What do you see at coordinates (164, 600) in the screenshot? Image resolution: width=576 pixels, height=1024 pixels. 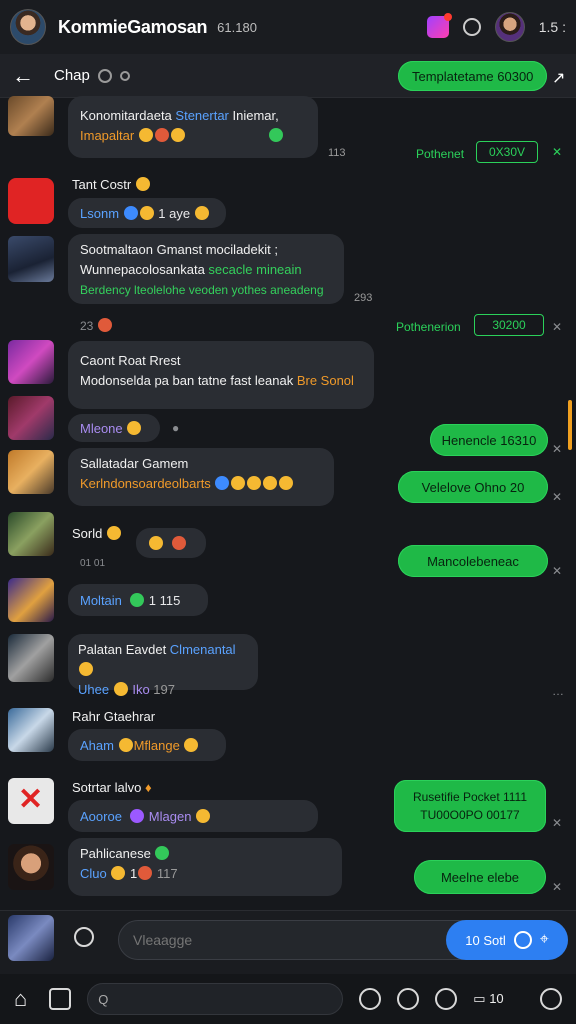 I see `message-count: 1 115` at bounding box center [164, 600].